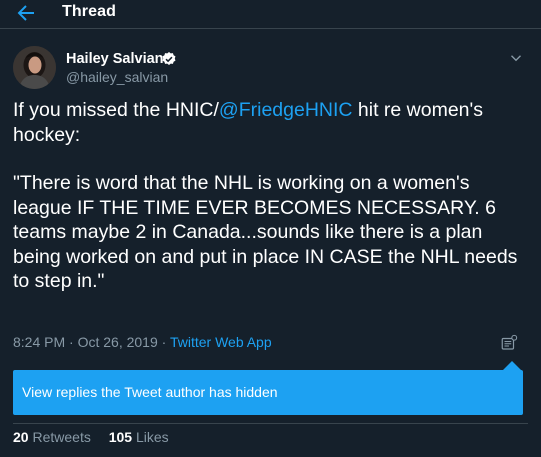 The image size is (541, 457). I want to click on arrow-left-icon, so click(26, 13).